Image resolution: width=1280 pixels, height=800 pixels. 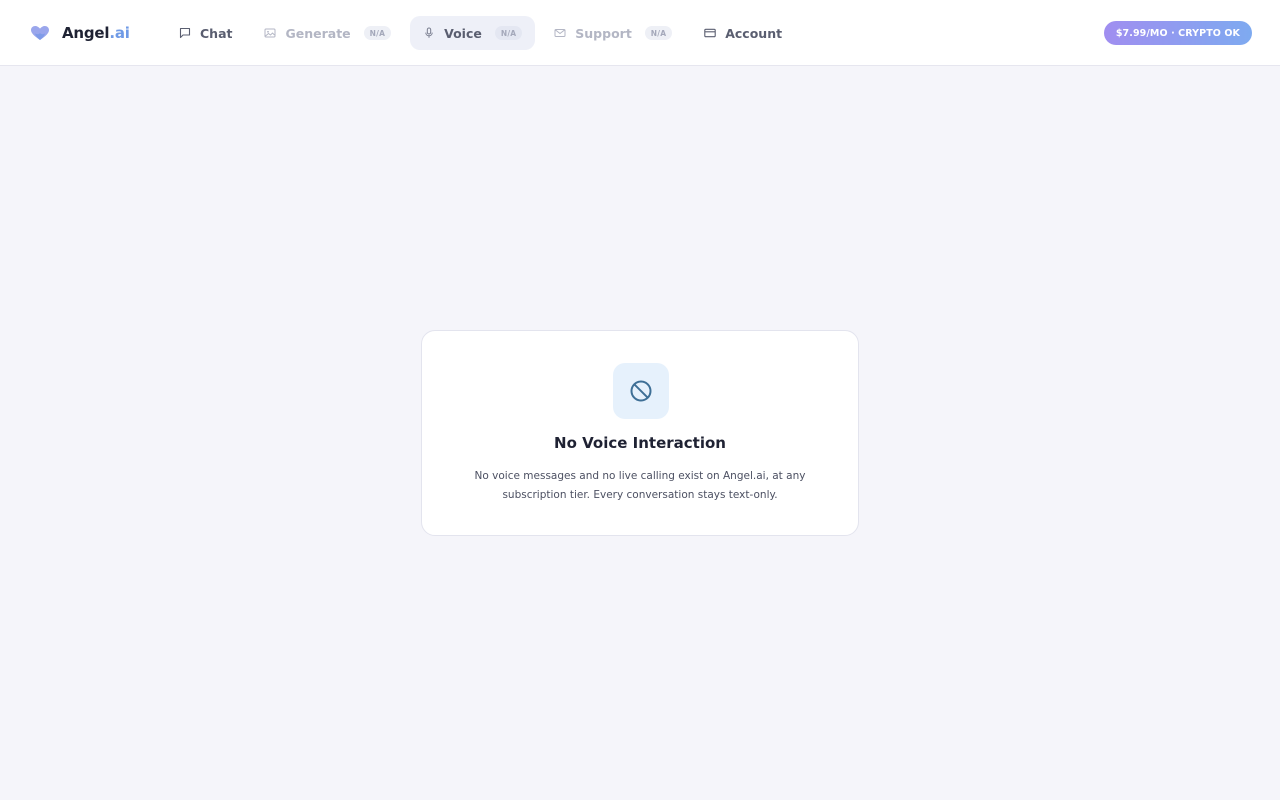 I want to click on ban-icon, so click(x=641, y=391).